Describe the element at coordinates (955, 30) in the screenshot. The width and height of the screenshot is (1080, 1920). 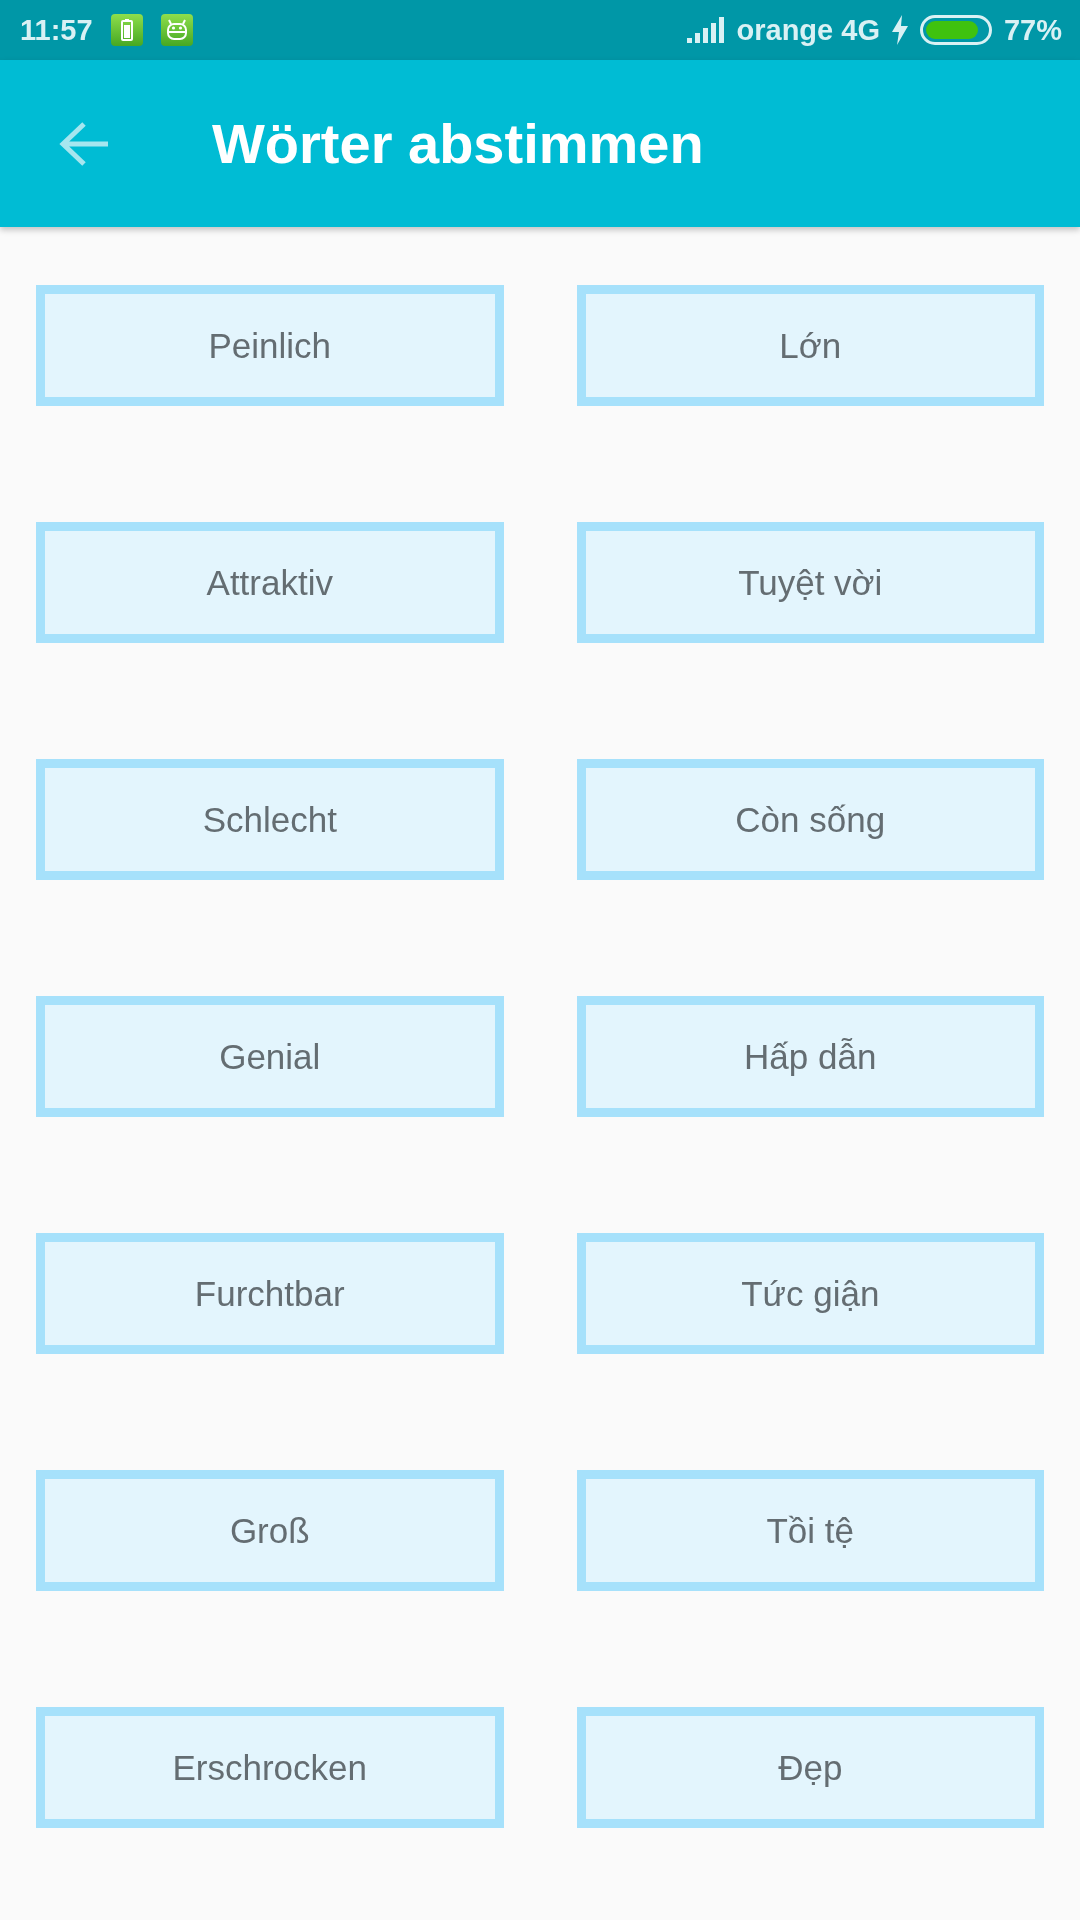
I see `battery-icon` at that location.